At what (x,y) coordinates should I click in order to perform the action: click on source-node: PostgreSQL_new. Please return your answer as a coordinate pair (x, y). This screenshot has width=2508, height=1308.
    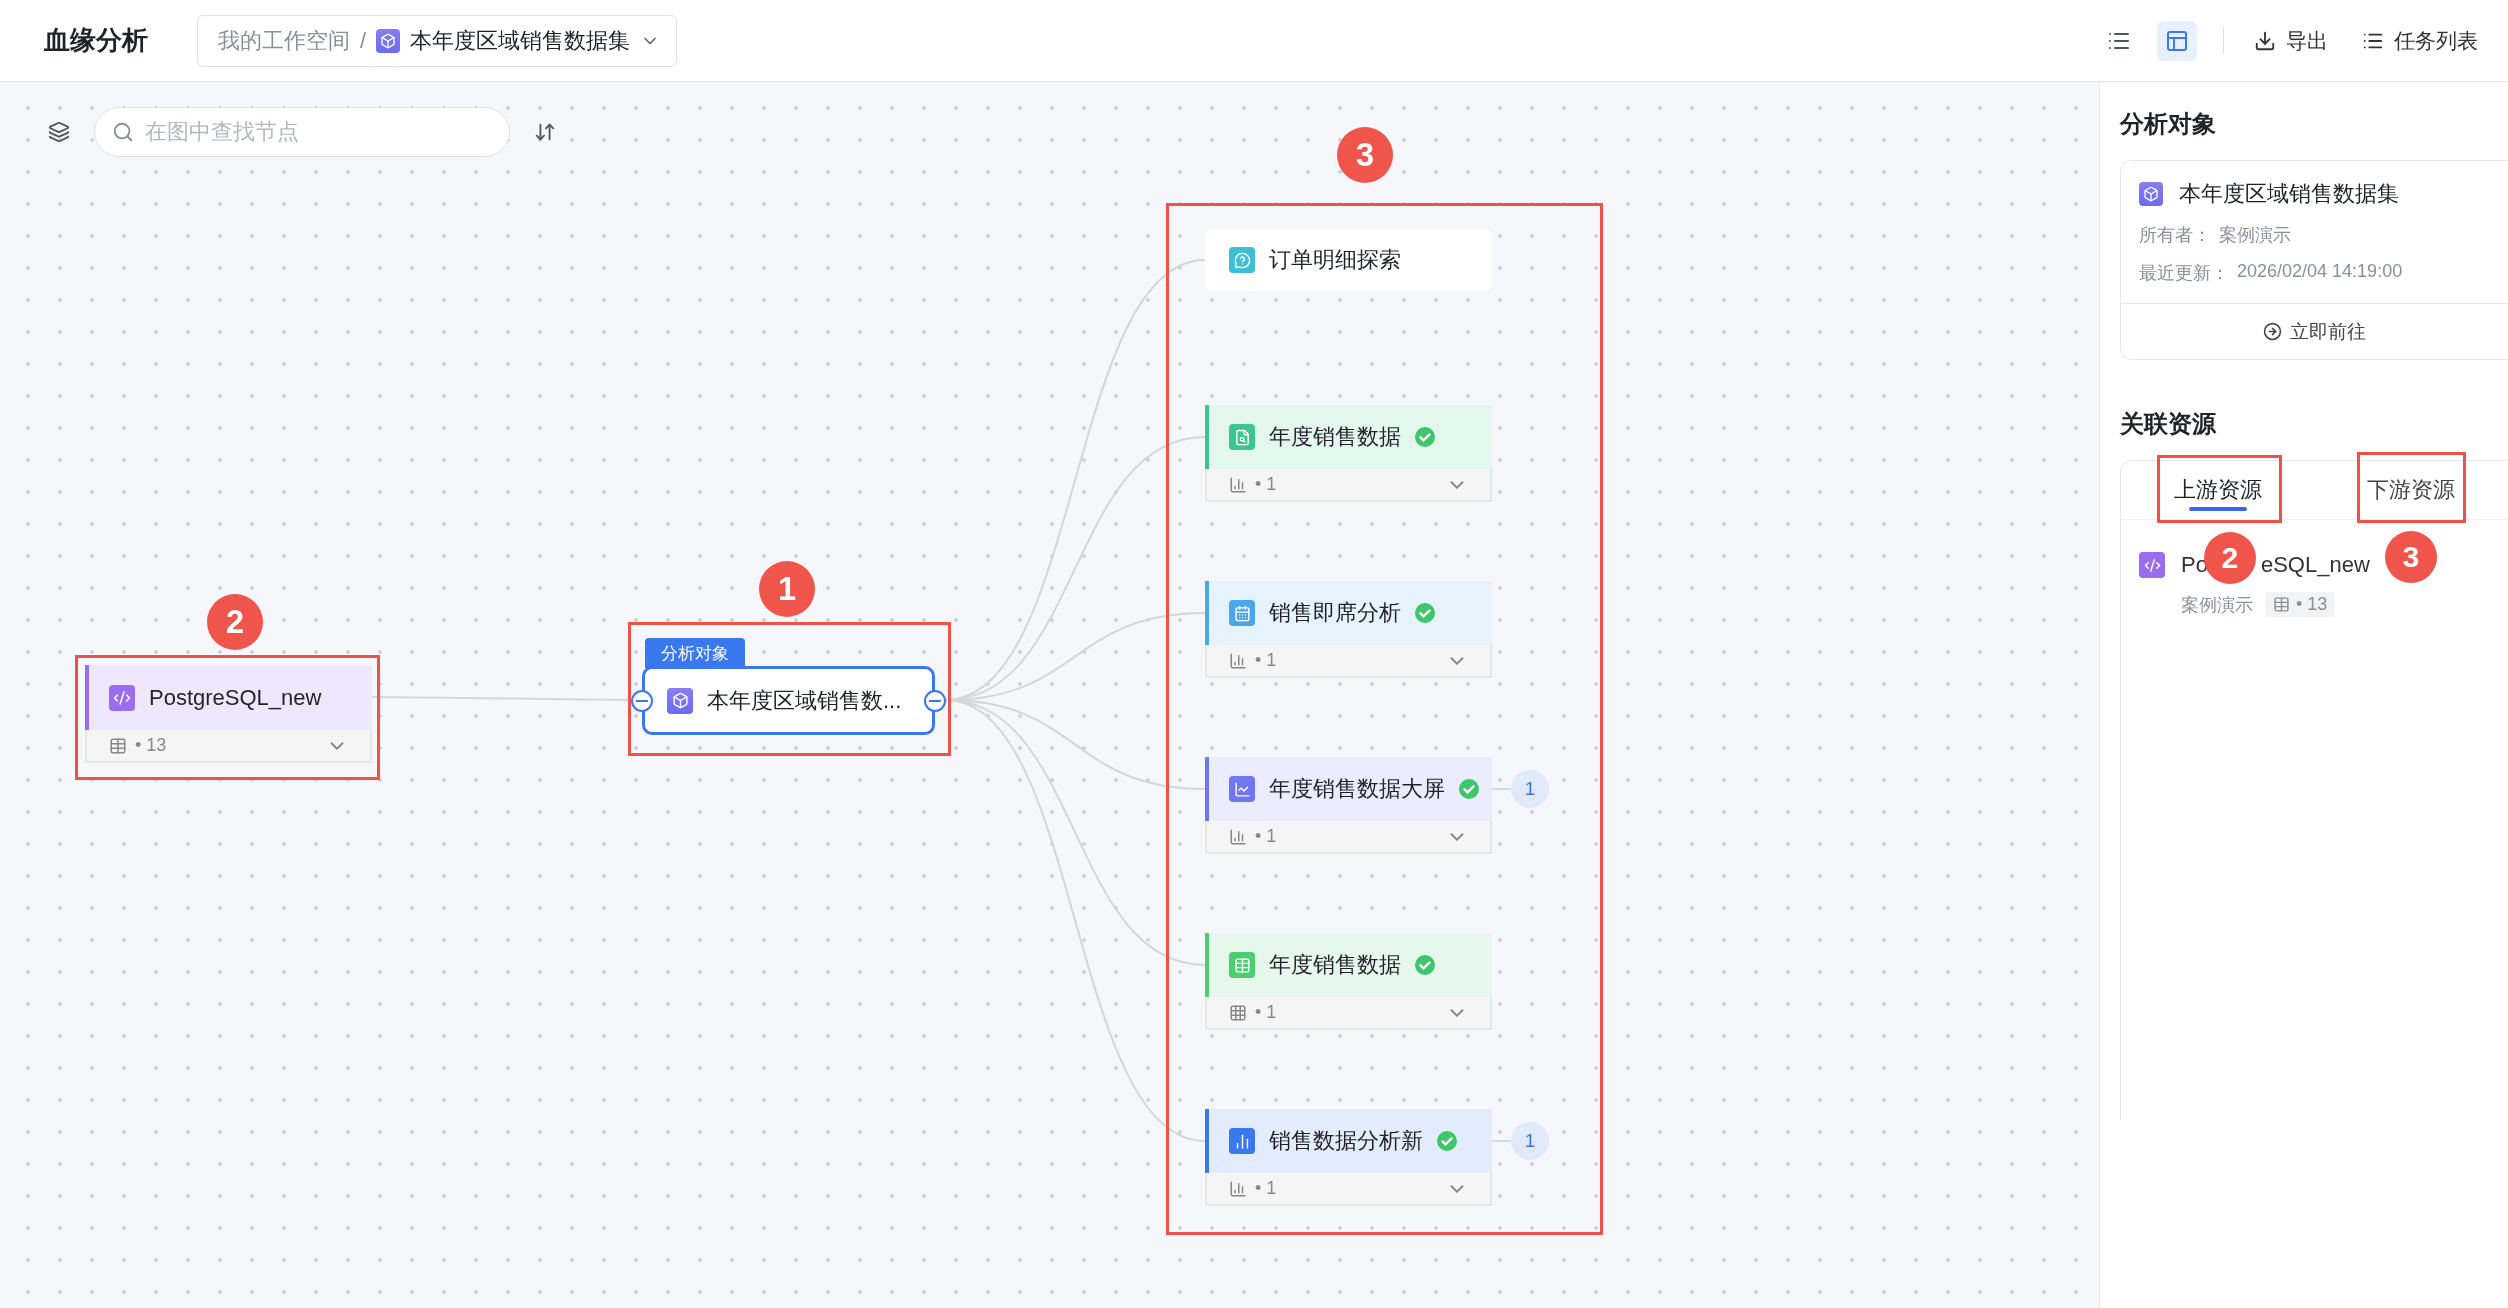
    Looking at the image, I should click on (228, 697).